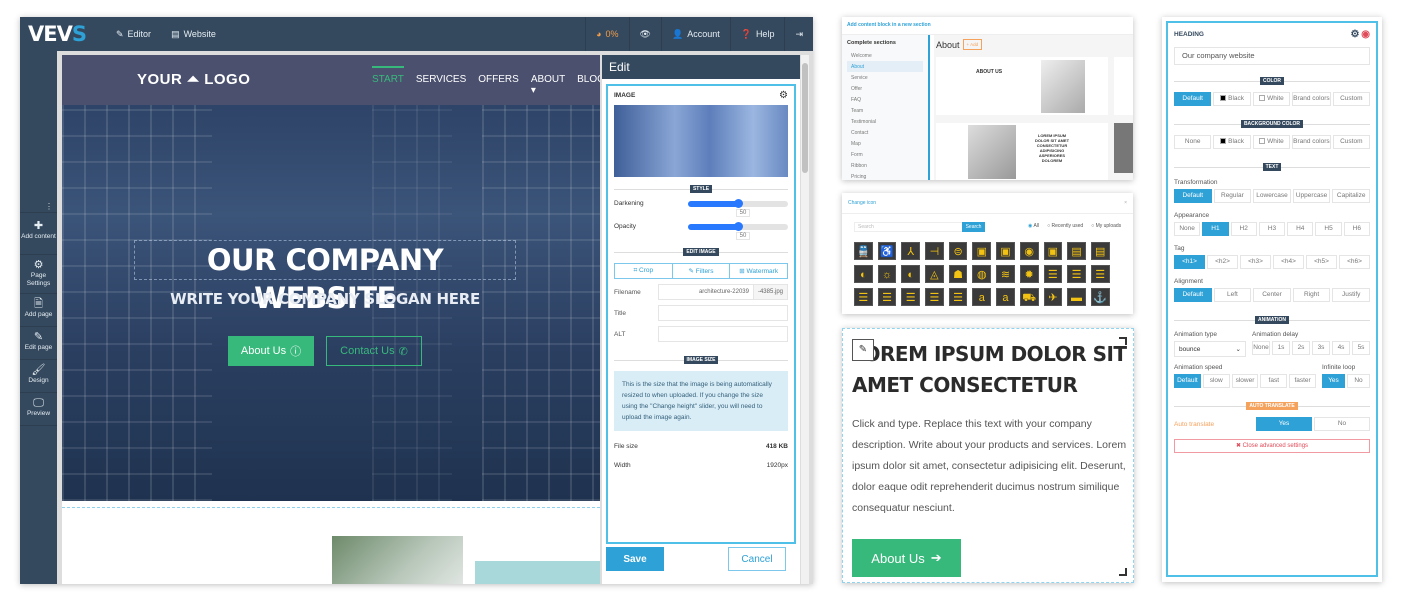  What do you see at coordinates (325, 299) in the screenshot?
I see `hero-subtitle: WRITE YOUR COMPANY SLOGAN HERE` at bounding box center [325, 299].